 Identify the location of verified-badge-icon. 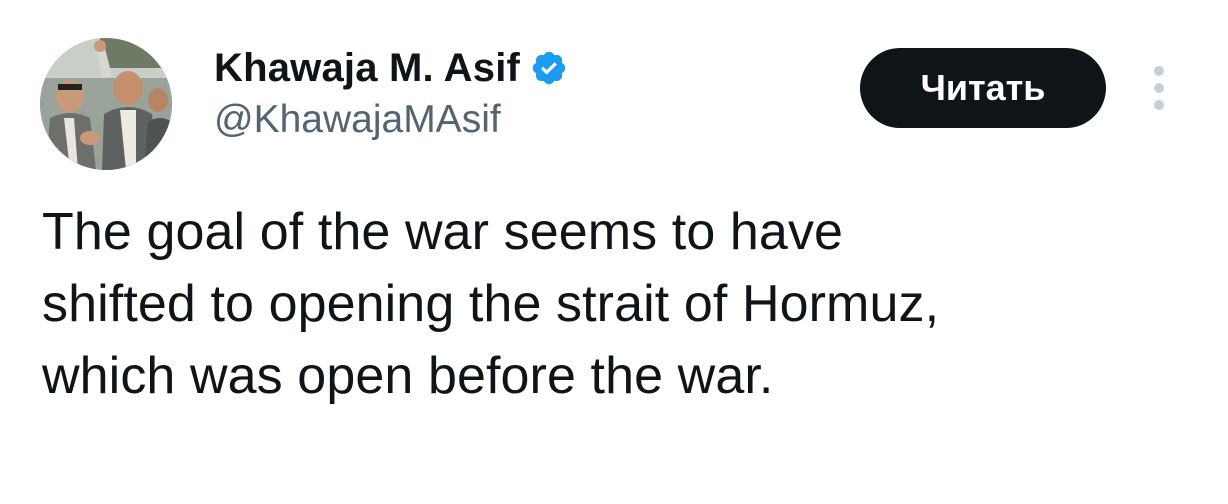
(549, 68).